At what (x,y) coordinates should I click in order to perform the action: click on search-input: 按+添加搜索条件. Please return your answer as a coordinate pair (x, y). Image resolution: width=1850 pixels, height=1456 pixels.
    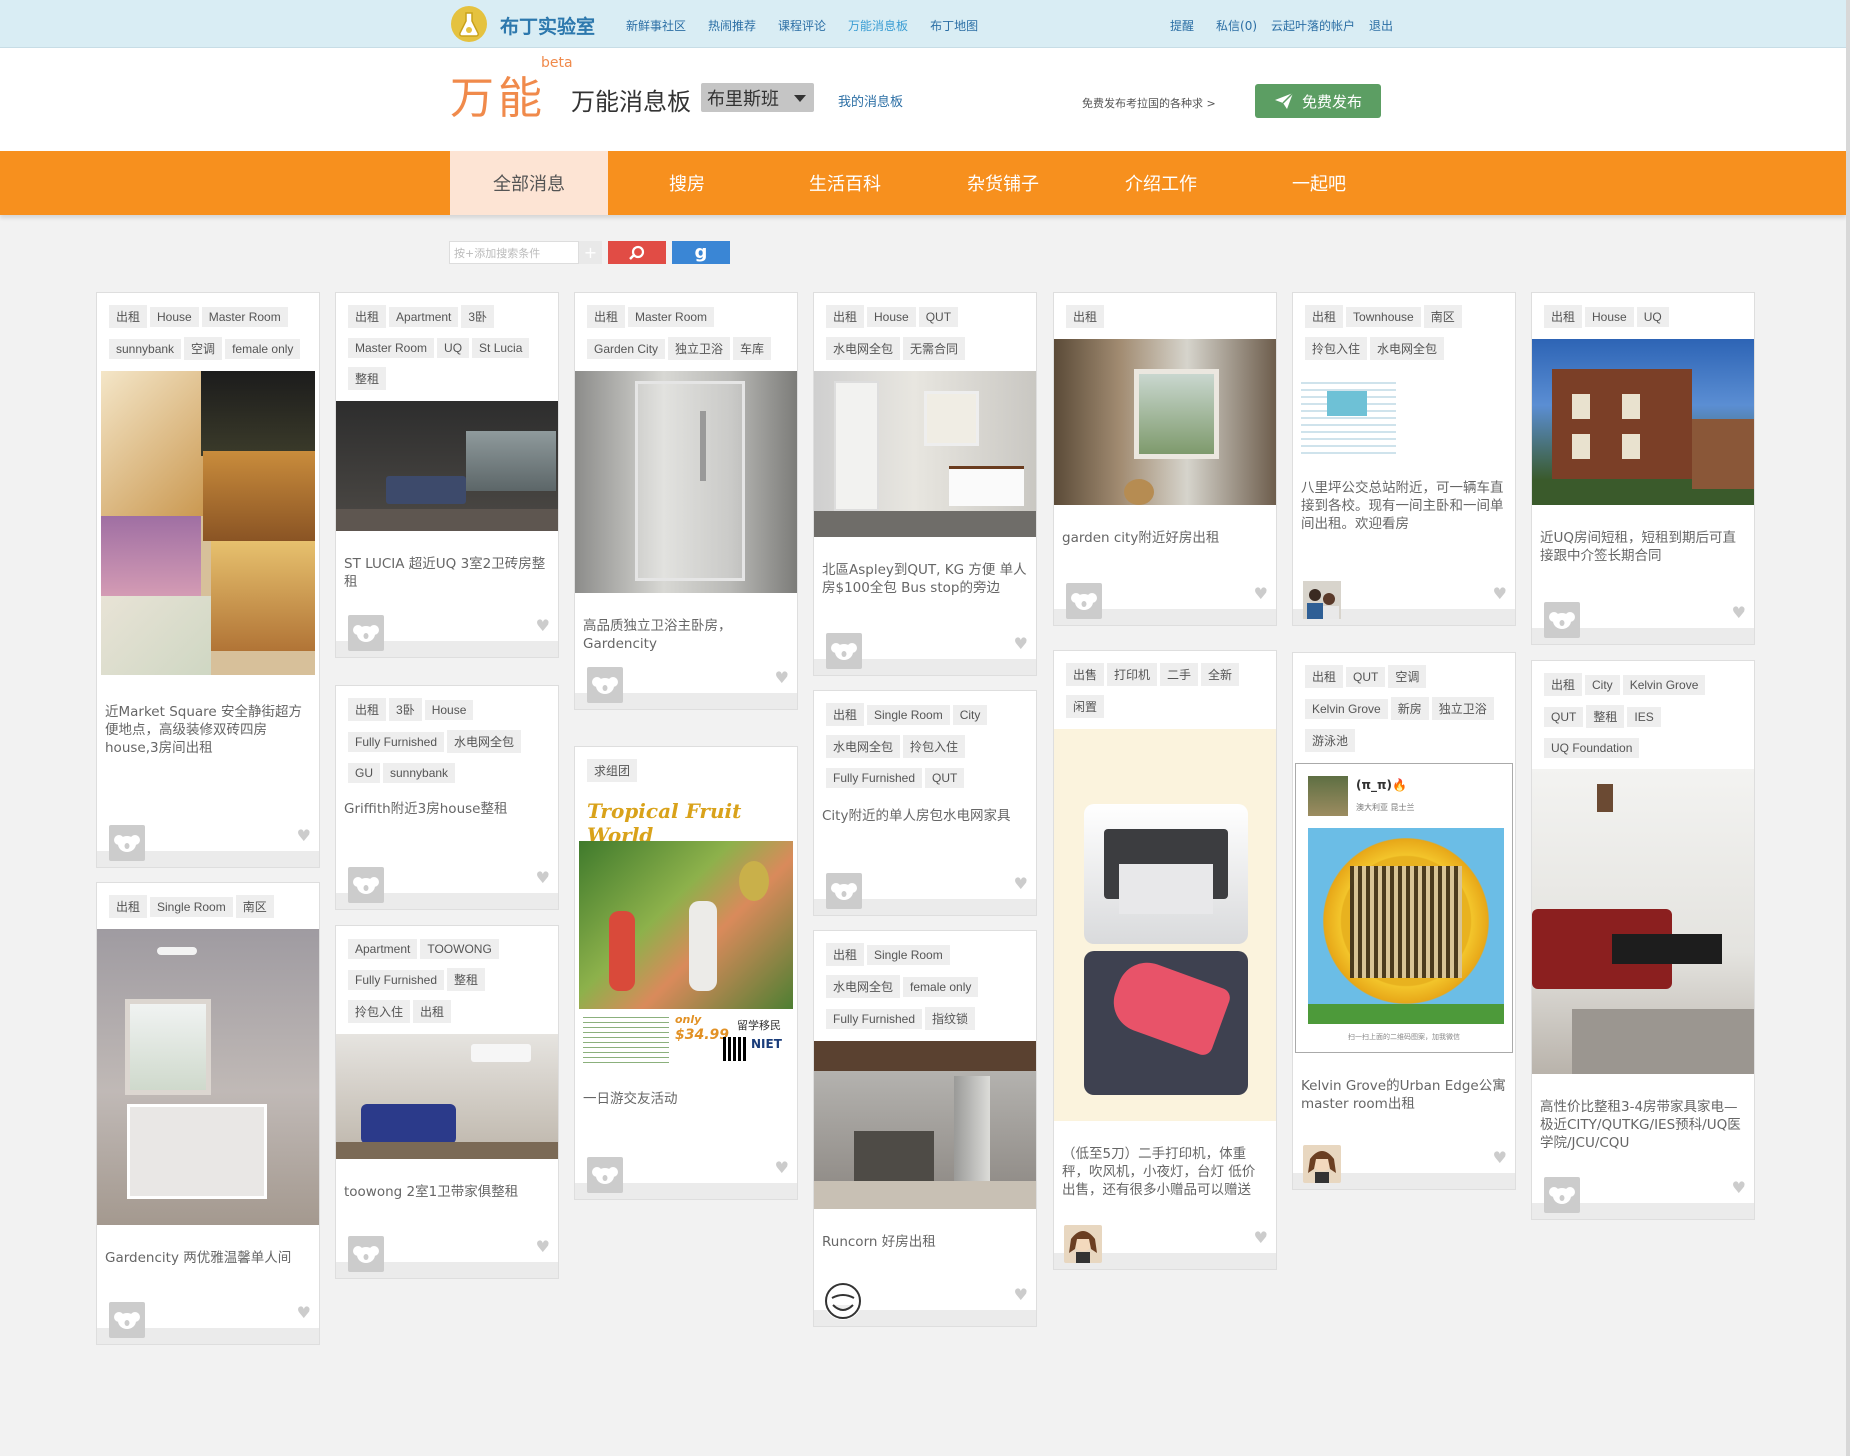
    Looking at the image, I should click on (514, 252).